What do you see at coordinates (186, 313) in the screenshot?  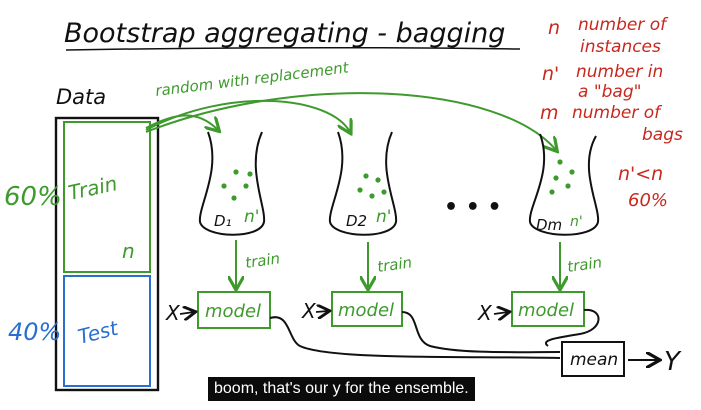 I see `model-1-input-arrow` at bounding box center [186, 313].